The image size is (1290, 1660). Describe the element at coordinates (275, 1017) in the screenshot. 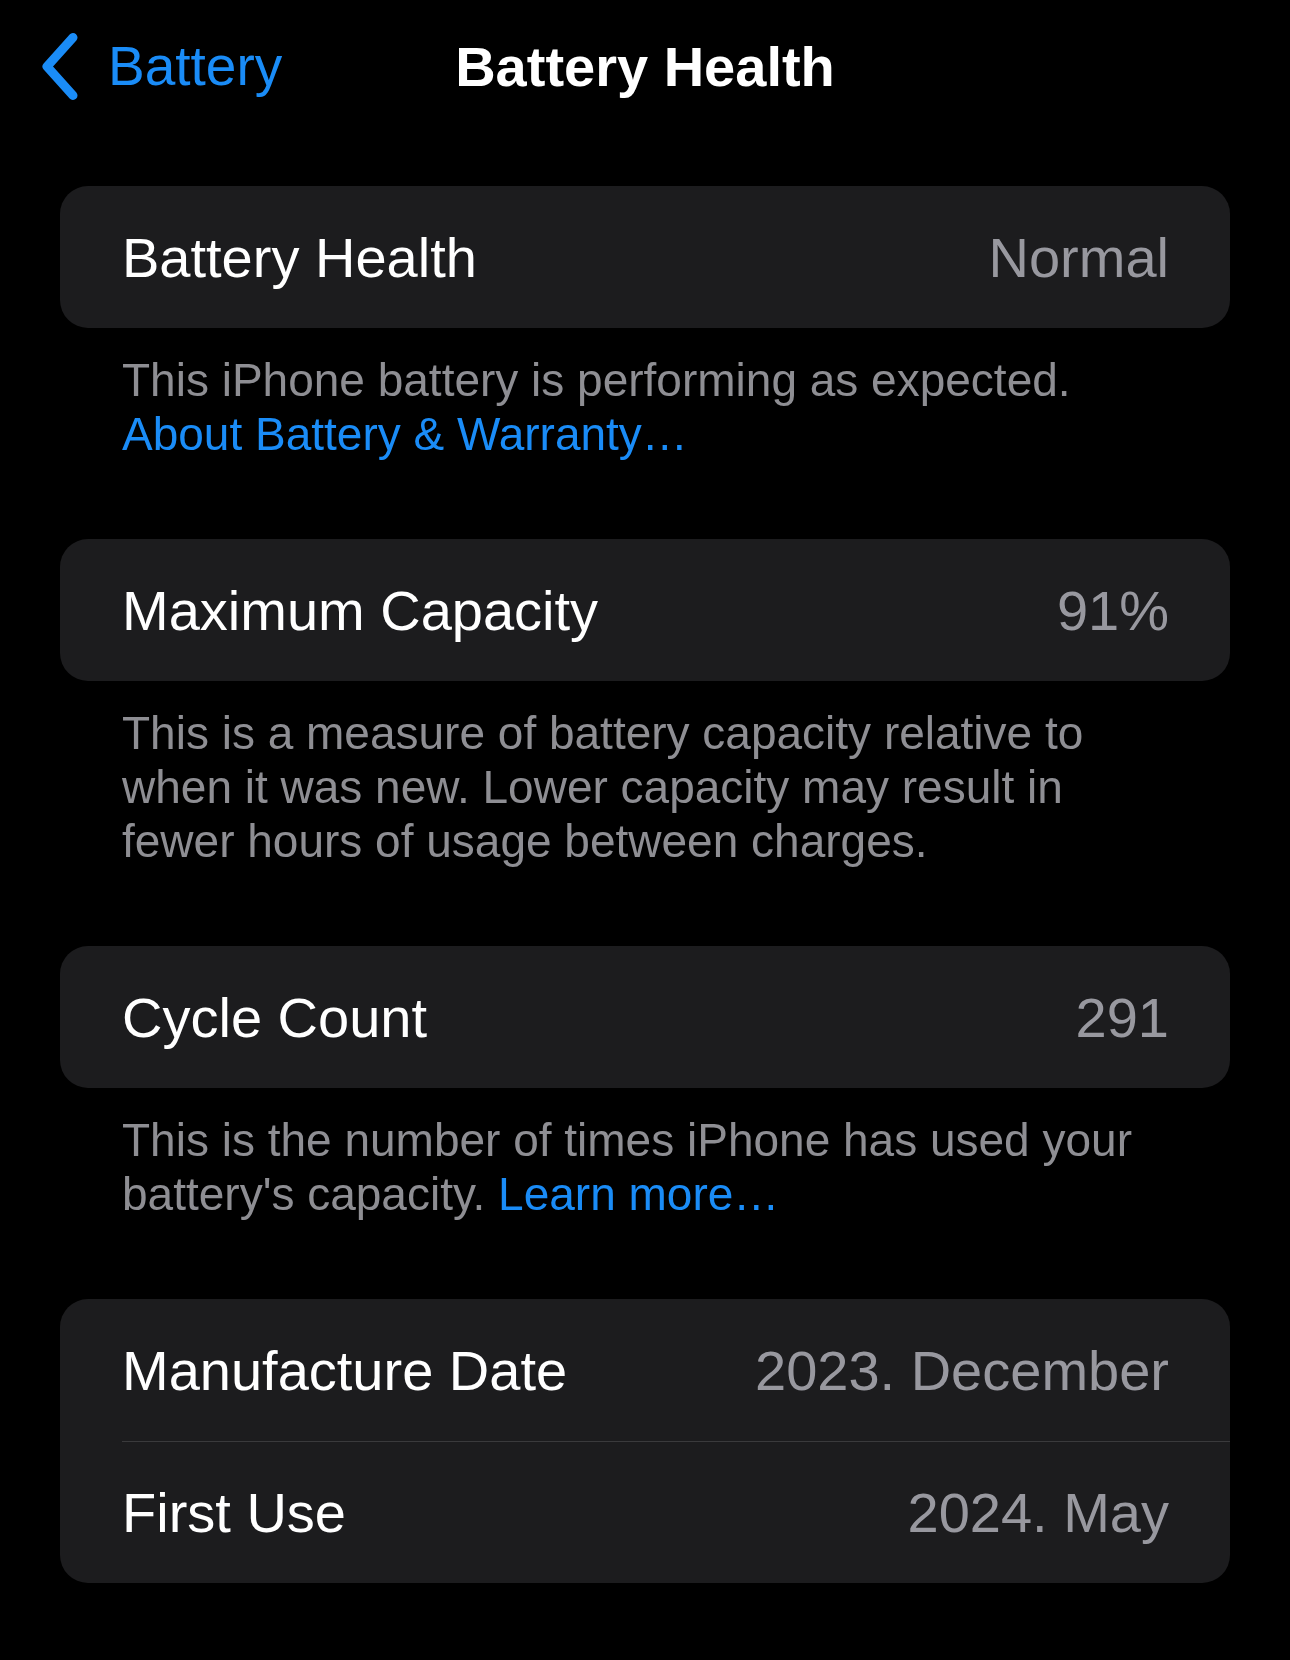

I see `row-label: Cycle Count` at that location.